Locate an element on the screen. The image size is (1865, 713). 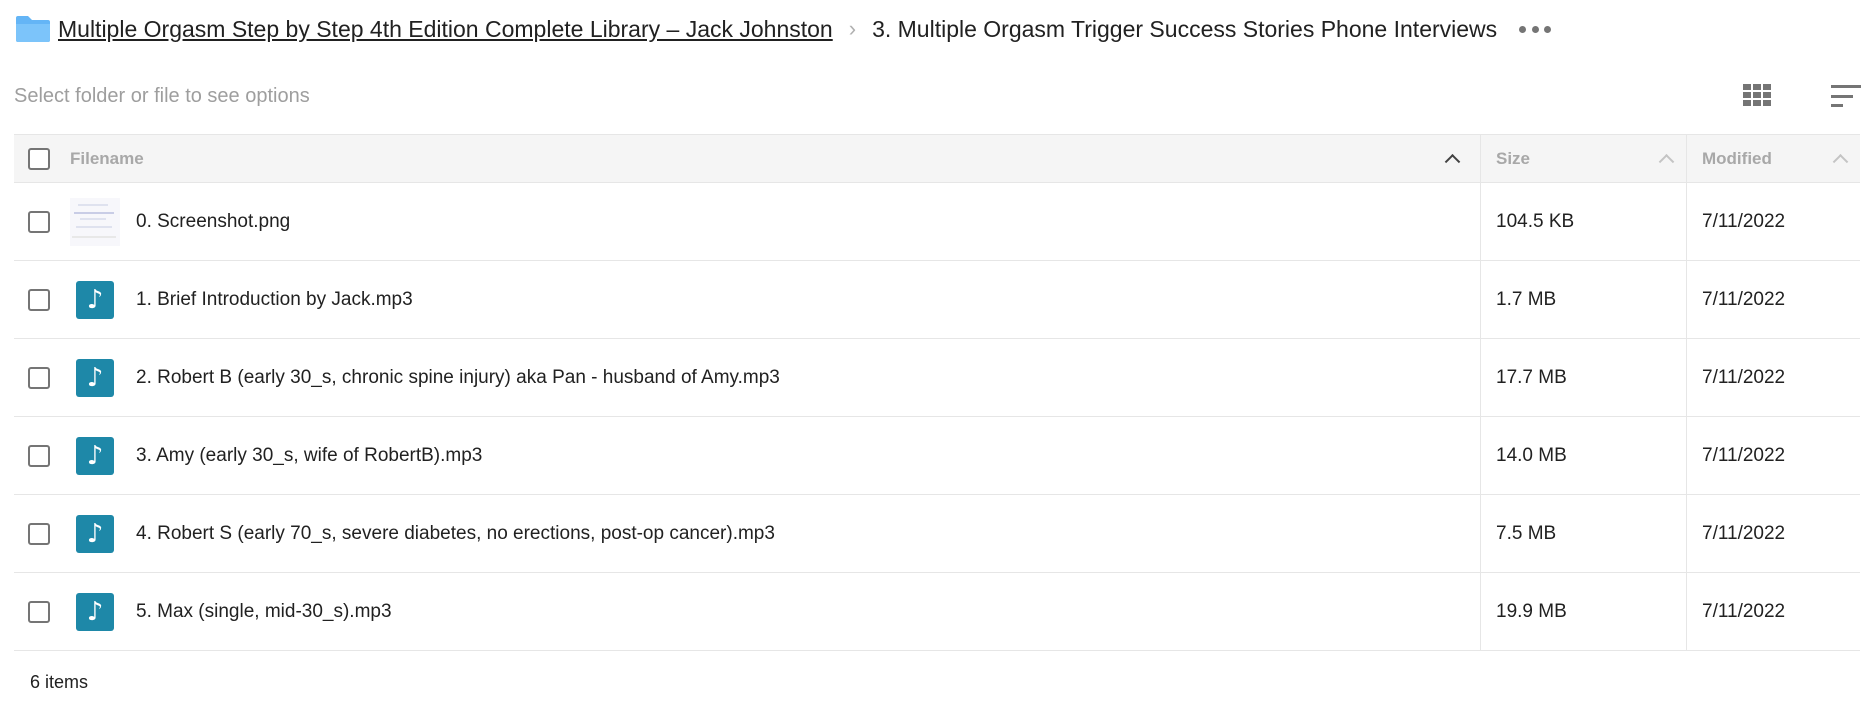
modified-header-label: Modified is located at coordinates (1737, 158).